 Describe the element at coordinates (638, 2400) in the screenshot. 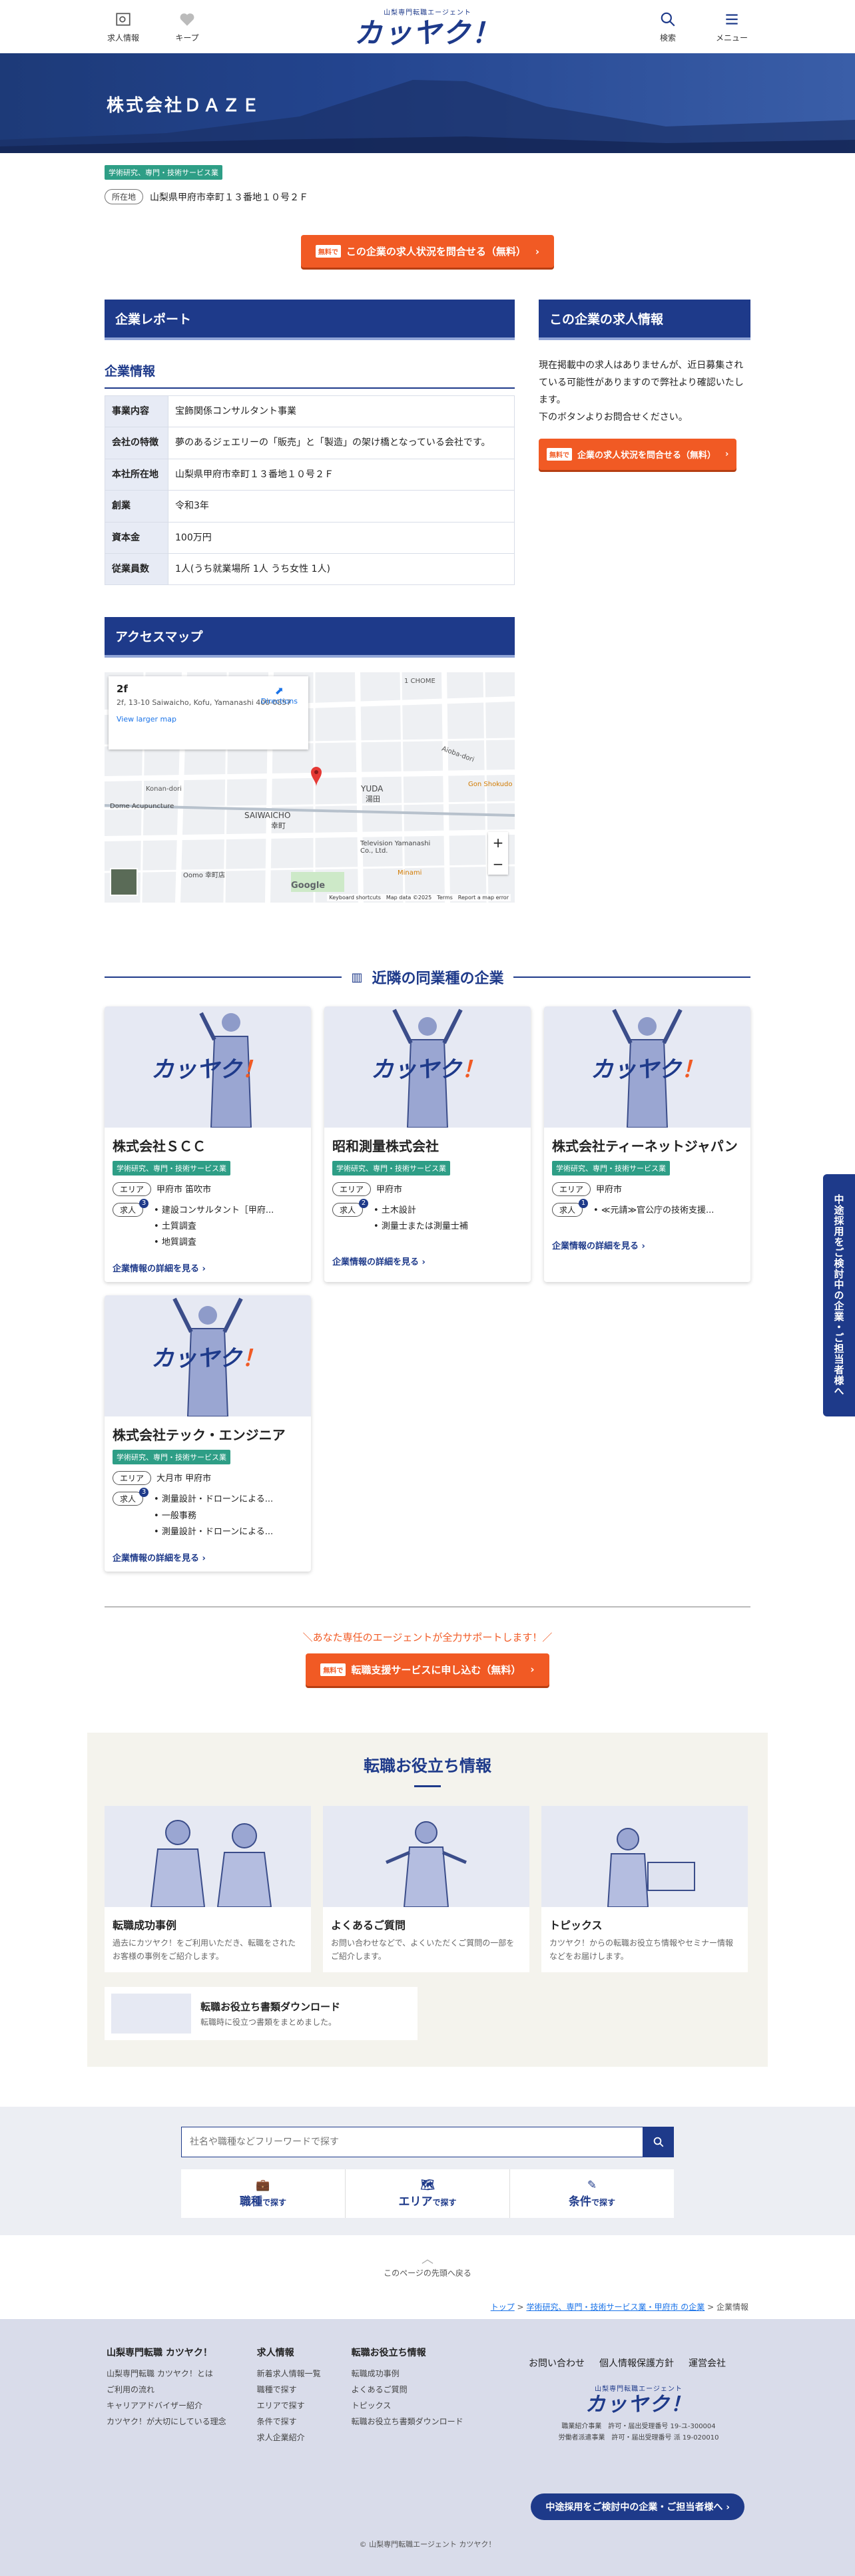

I see `footer-logo: 山梨専門転職エージェント カッヤク！` at that location.